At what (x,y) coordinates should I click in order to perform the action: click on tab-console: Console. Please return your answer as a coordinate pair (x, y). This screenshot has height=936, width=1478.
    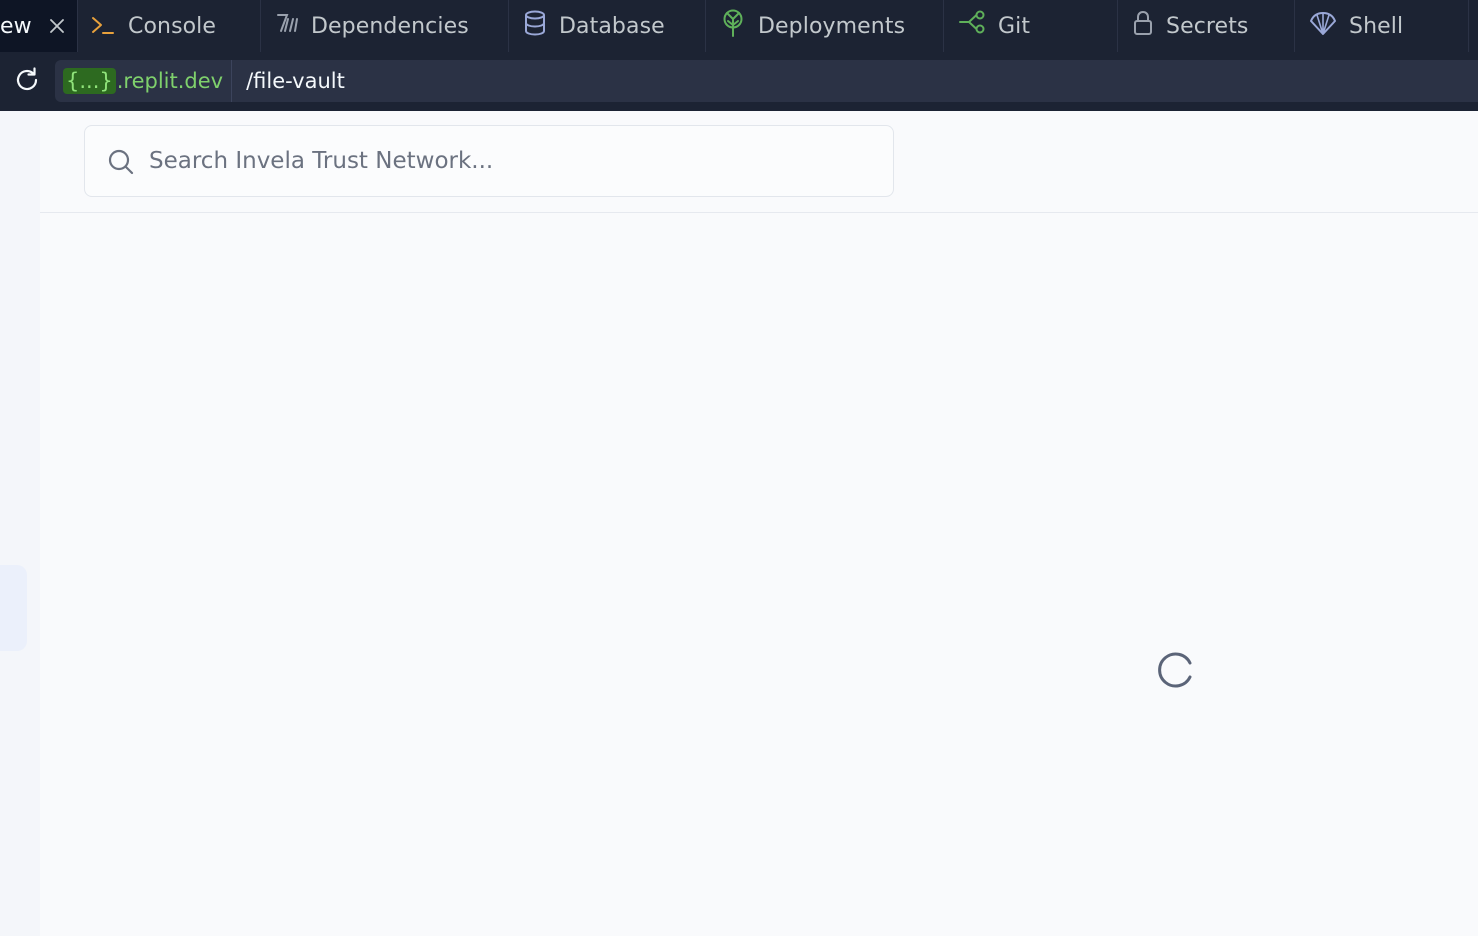
    Looking at the image, I should click on (169, 26).